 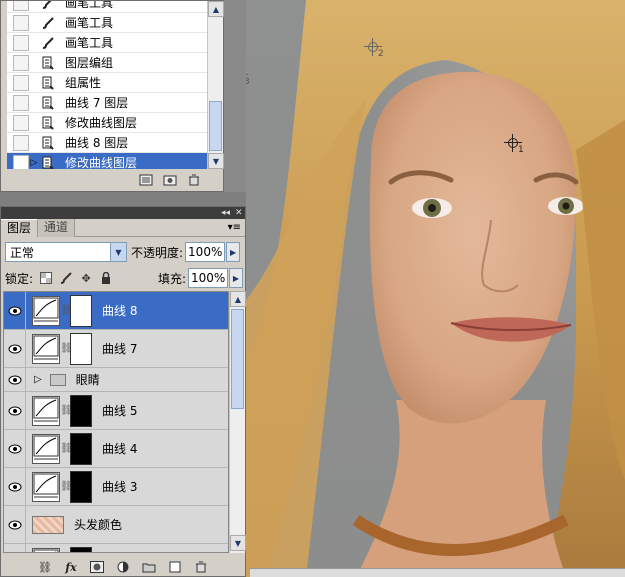 I want to click on history-item: 曲线 8 图层, so click(x=107, y=143).